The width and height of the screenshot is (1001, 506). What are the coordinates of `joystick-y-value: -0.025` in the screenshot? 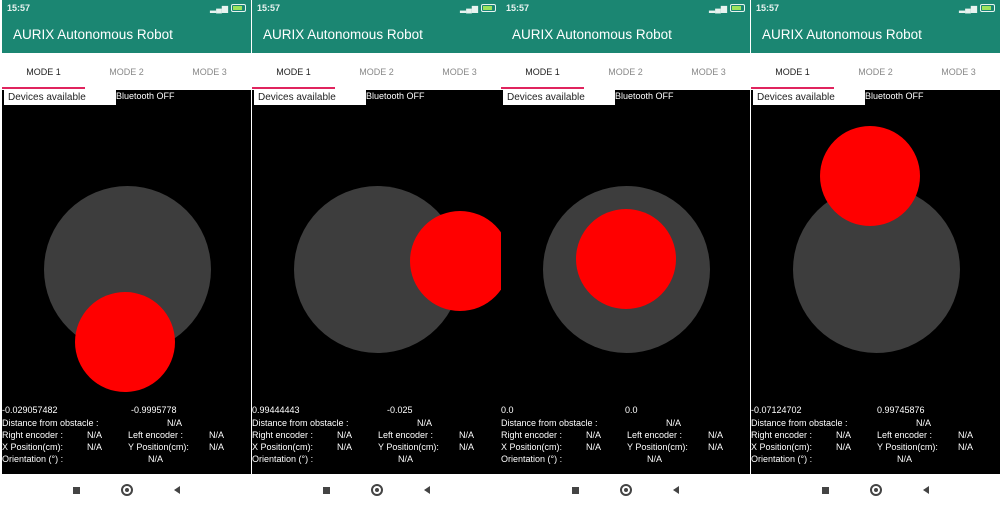 It's located at (400, 410).